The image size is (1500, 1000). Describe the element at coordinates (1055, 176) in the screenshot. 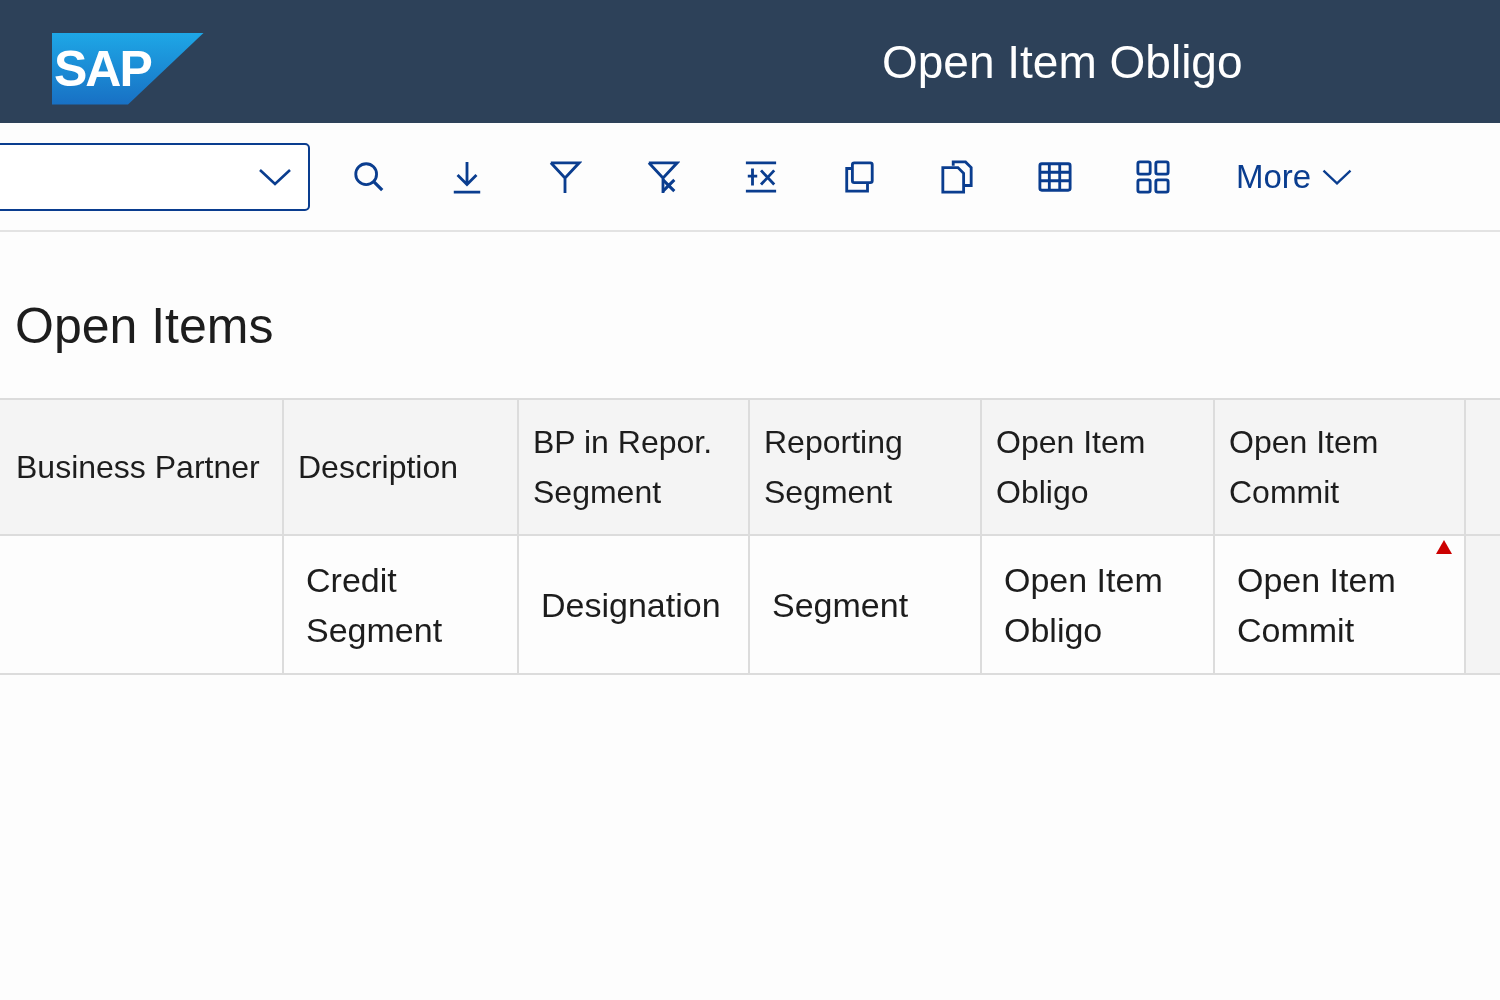

I see `table-icon` at that location.